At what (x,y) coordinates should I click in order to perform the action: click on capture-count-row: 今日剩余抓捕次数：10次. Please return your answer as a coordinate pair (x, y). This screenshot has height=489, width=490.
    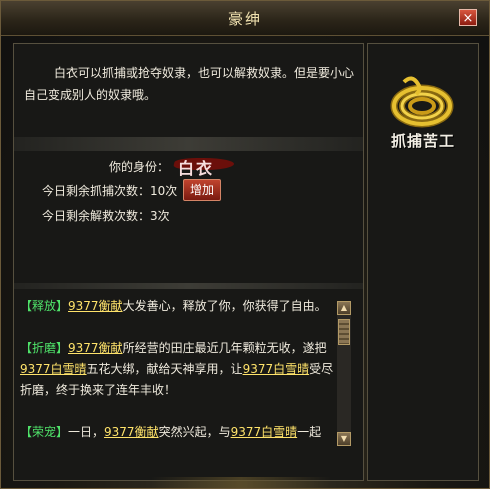
    Looking at the image, I should click on (109, 190).